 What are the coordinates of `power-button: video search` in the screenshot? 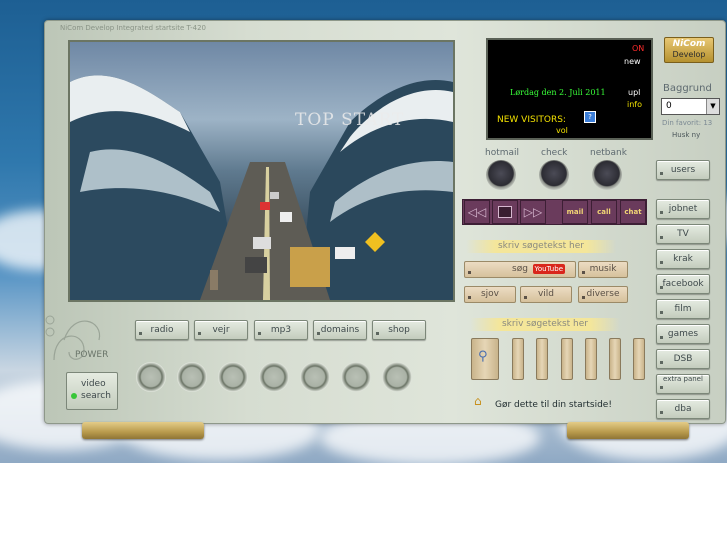 It's located at (92, 391).